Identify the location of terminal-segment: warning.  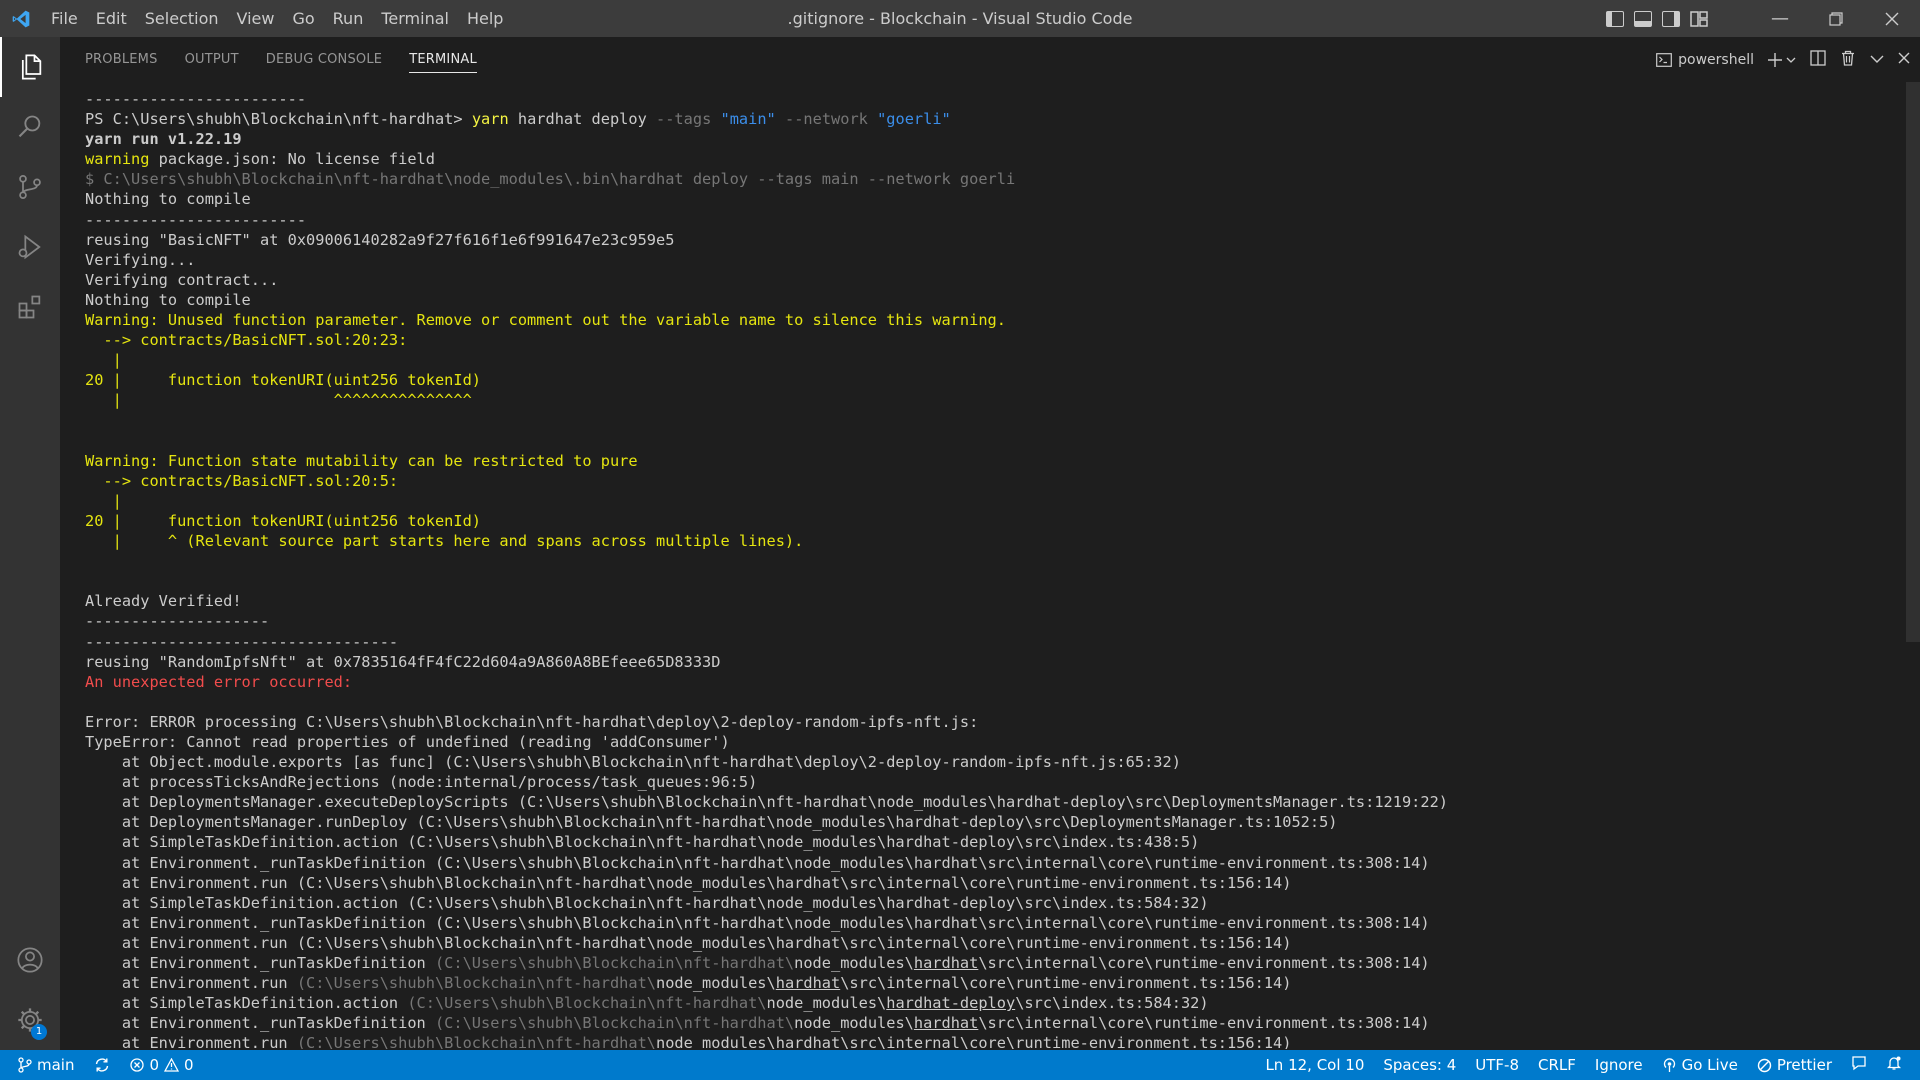
(117, 159).